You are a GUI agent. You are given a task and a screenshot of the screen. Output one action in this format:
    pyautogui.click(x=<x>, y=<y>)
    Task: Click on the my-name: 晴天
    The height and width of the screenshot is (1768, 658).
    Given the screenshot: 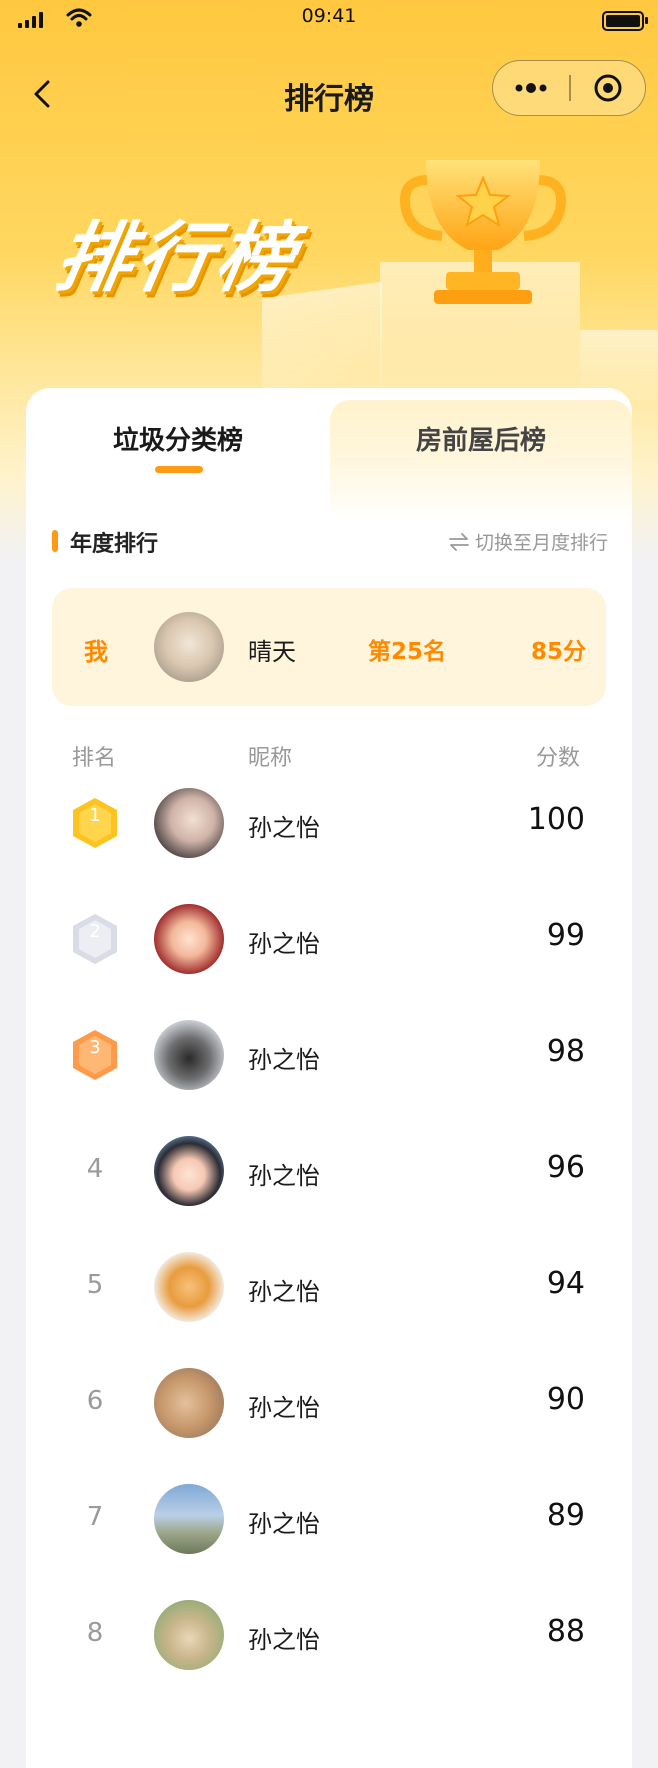 What is the action you would take?
    pyautogui.click(x=272, y=652)
    